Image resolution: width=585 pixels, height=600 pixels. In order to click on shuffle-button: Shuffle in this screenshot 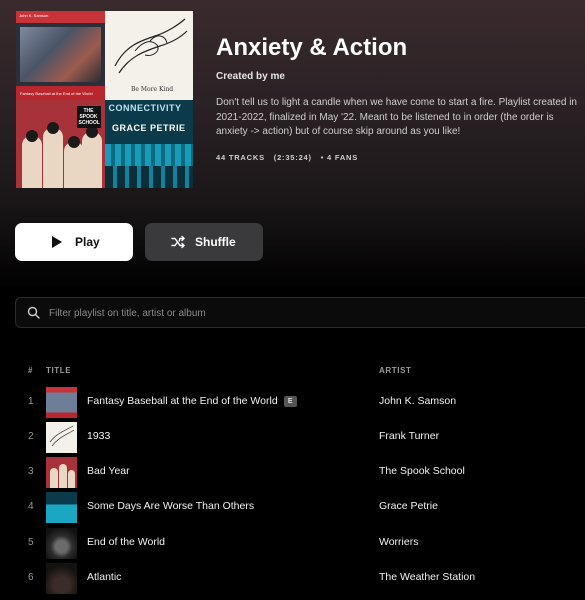, I will do `click(204, 242)`.